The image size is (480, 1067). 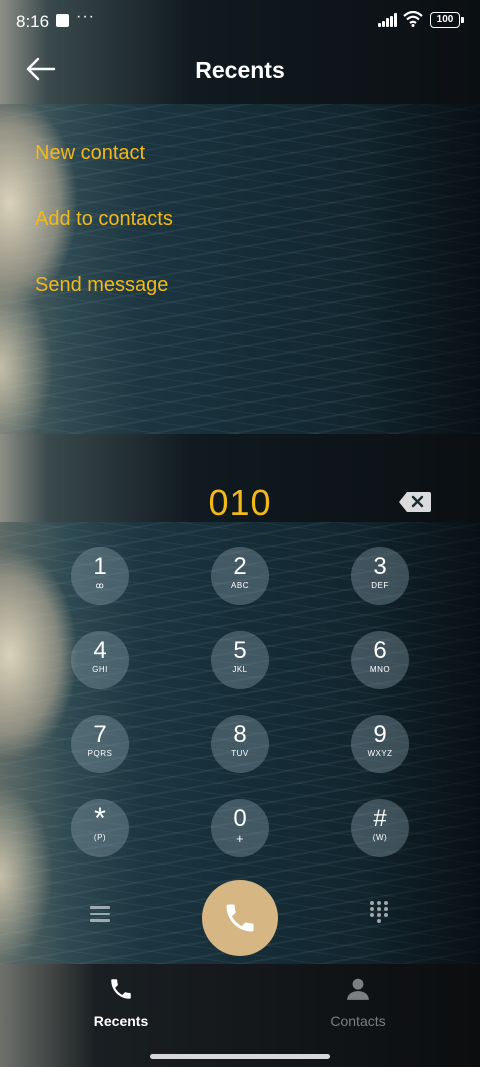 I want to click on backspace-icon, so click(x=415, y=502).